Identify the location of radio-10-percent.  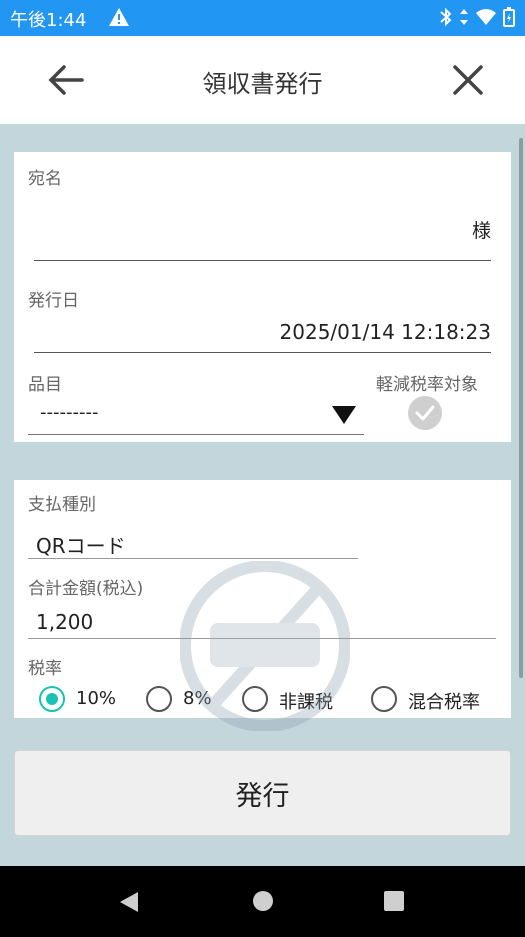
(52, 699).